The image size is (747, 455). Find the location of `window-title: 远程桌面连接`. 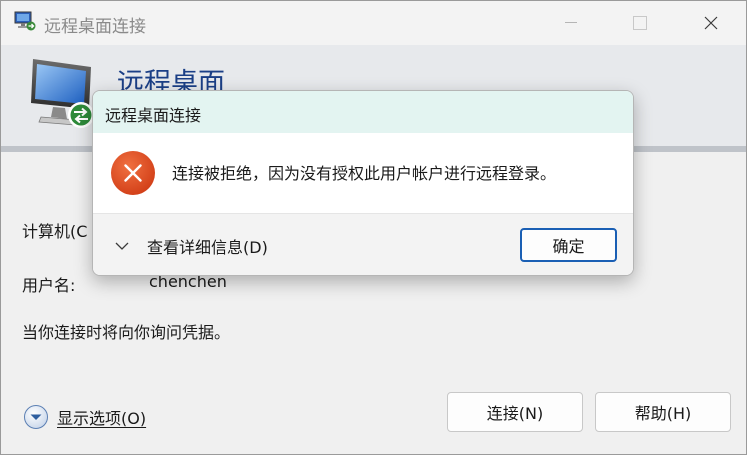

window-title: 远程桌面连接 is located at coordinates (95, 27).